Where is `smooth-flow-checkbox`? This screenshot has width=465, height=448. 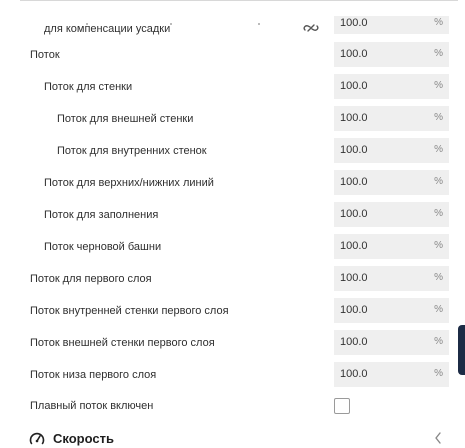
smooth-flow-checkbox is located at coordinates (342, 406).